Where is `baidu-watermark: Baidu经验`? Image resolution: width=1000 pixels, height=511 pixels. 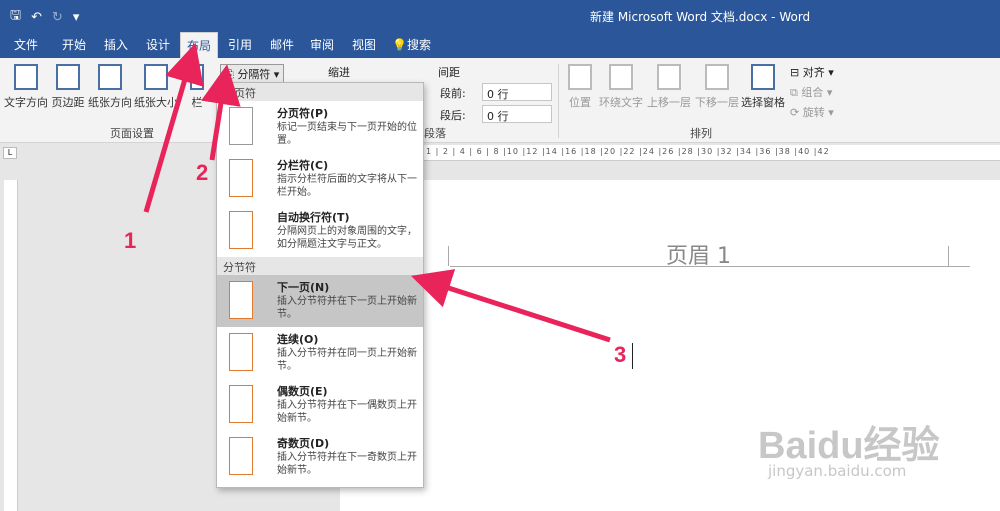 baidu-watermark: Baidu经验 is located at coordinates (849, 446).